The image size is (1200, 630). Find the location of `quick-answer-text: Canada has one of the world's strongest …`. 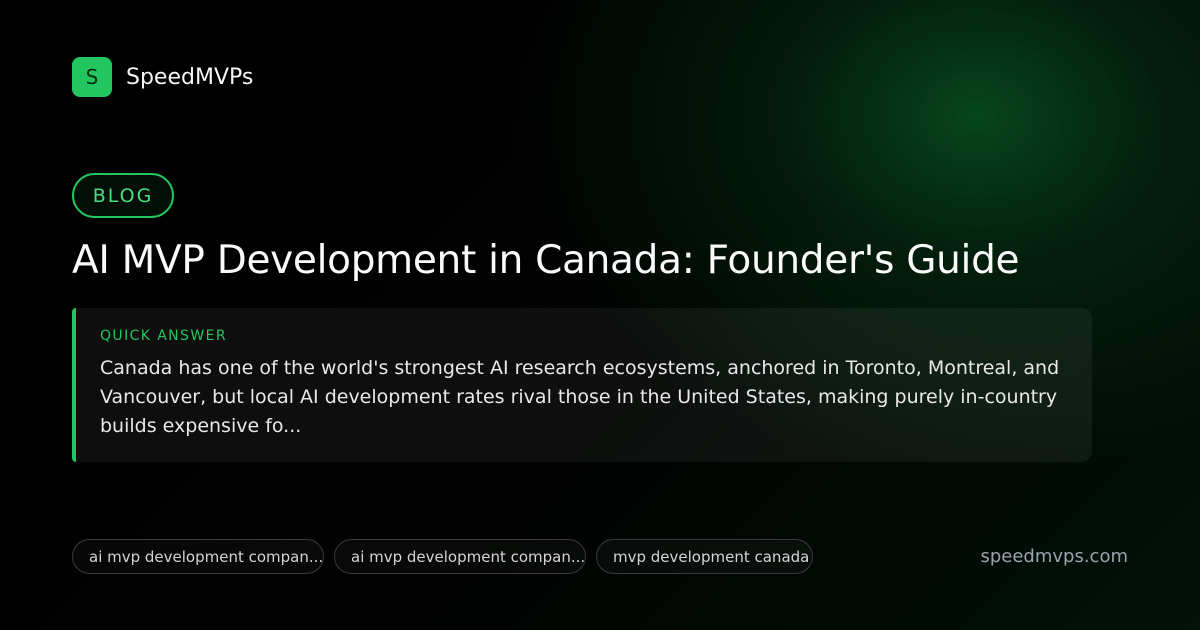

quick-answer-text: Canada has one of the world's strongest … is located at coordinates (580, 397).